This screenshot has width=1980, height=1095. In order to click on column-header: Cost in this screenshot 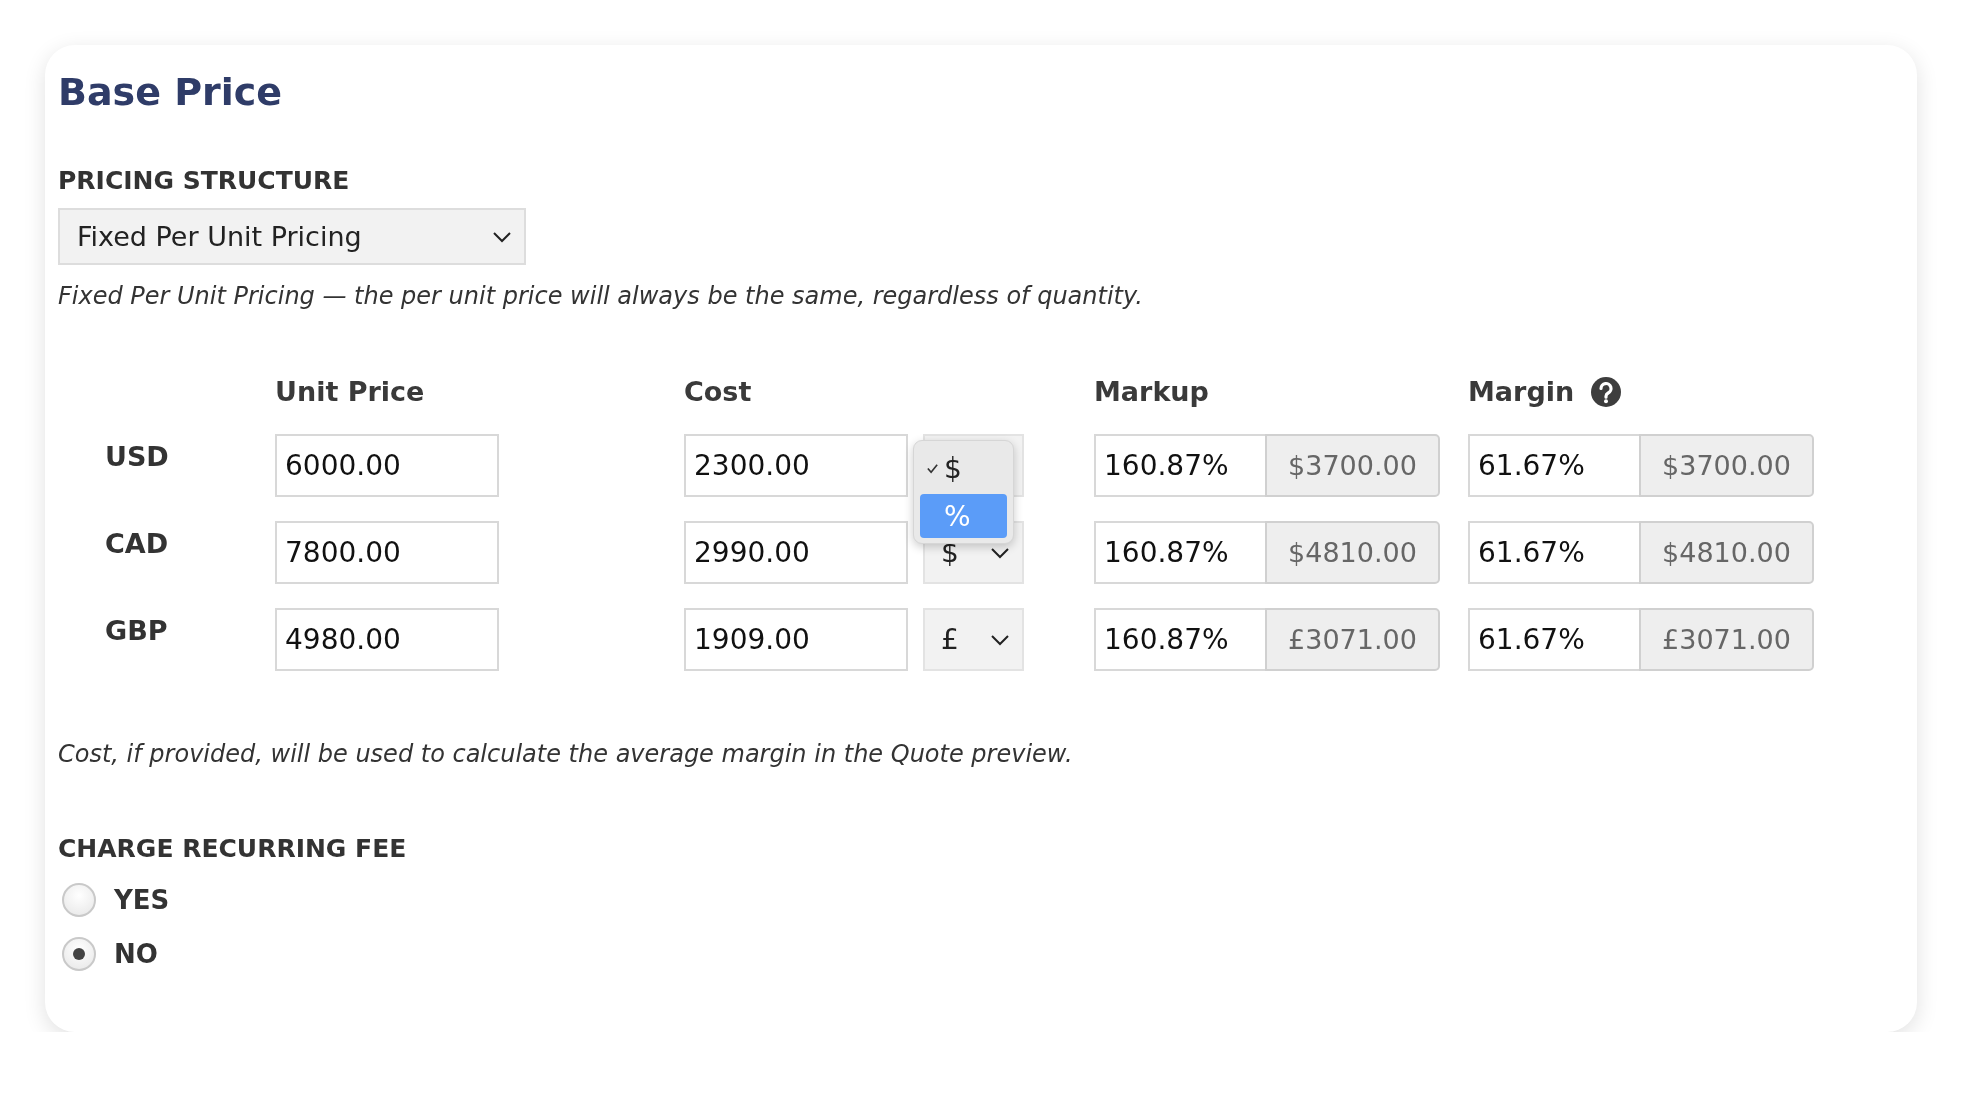, I will do `click(718, 392)`.